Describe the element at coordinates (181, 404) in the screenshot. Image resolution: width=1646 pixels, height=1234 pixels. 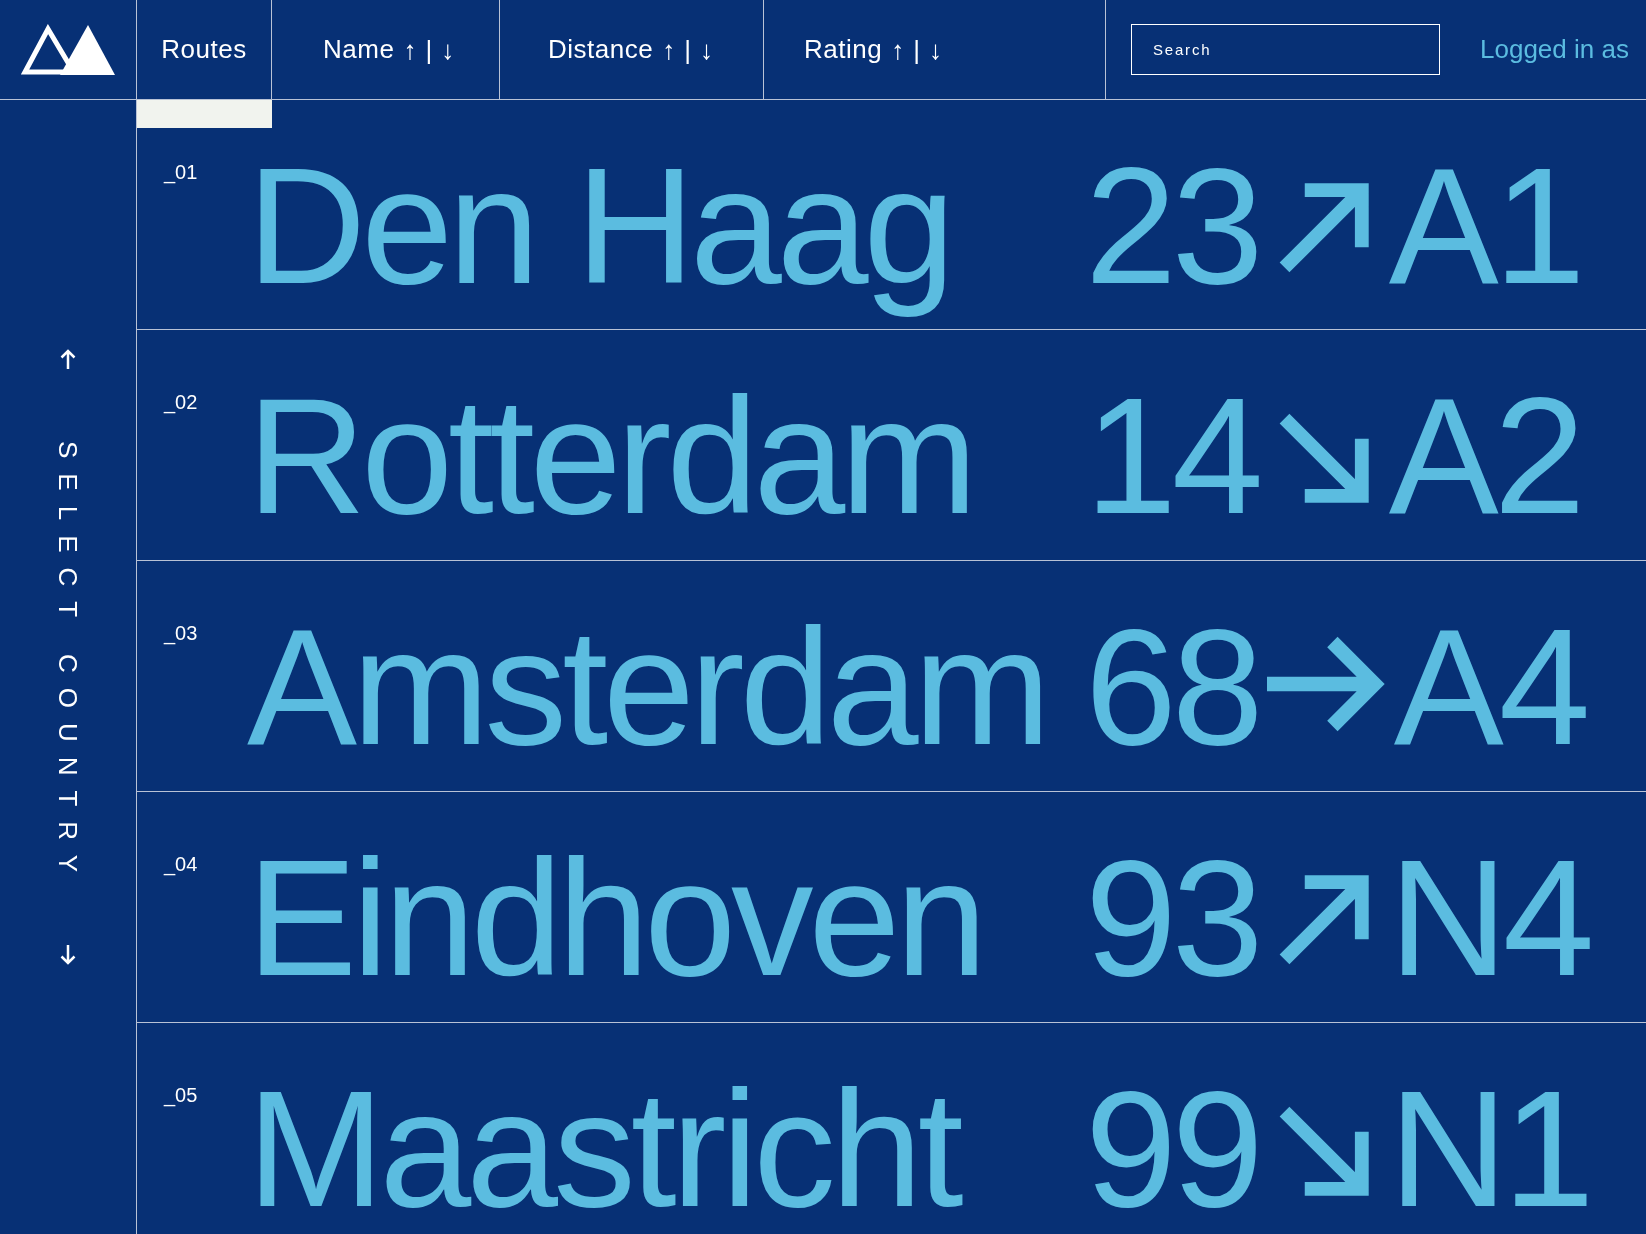
I see `row-number: _02` at that location.